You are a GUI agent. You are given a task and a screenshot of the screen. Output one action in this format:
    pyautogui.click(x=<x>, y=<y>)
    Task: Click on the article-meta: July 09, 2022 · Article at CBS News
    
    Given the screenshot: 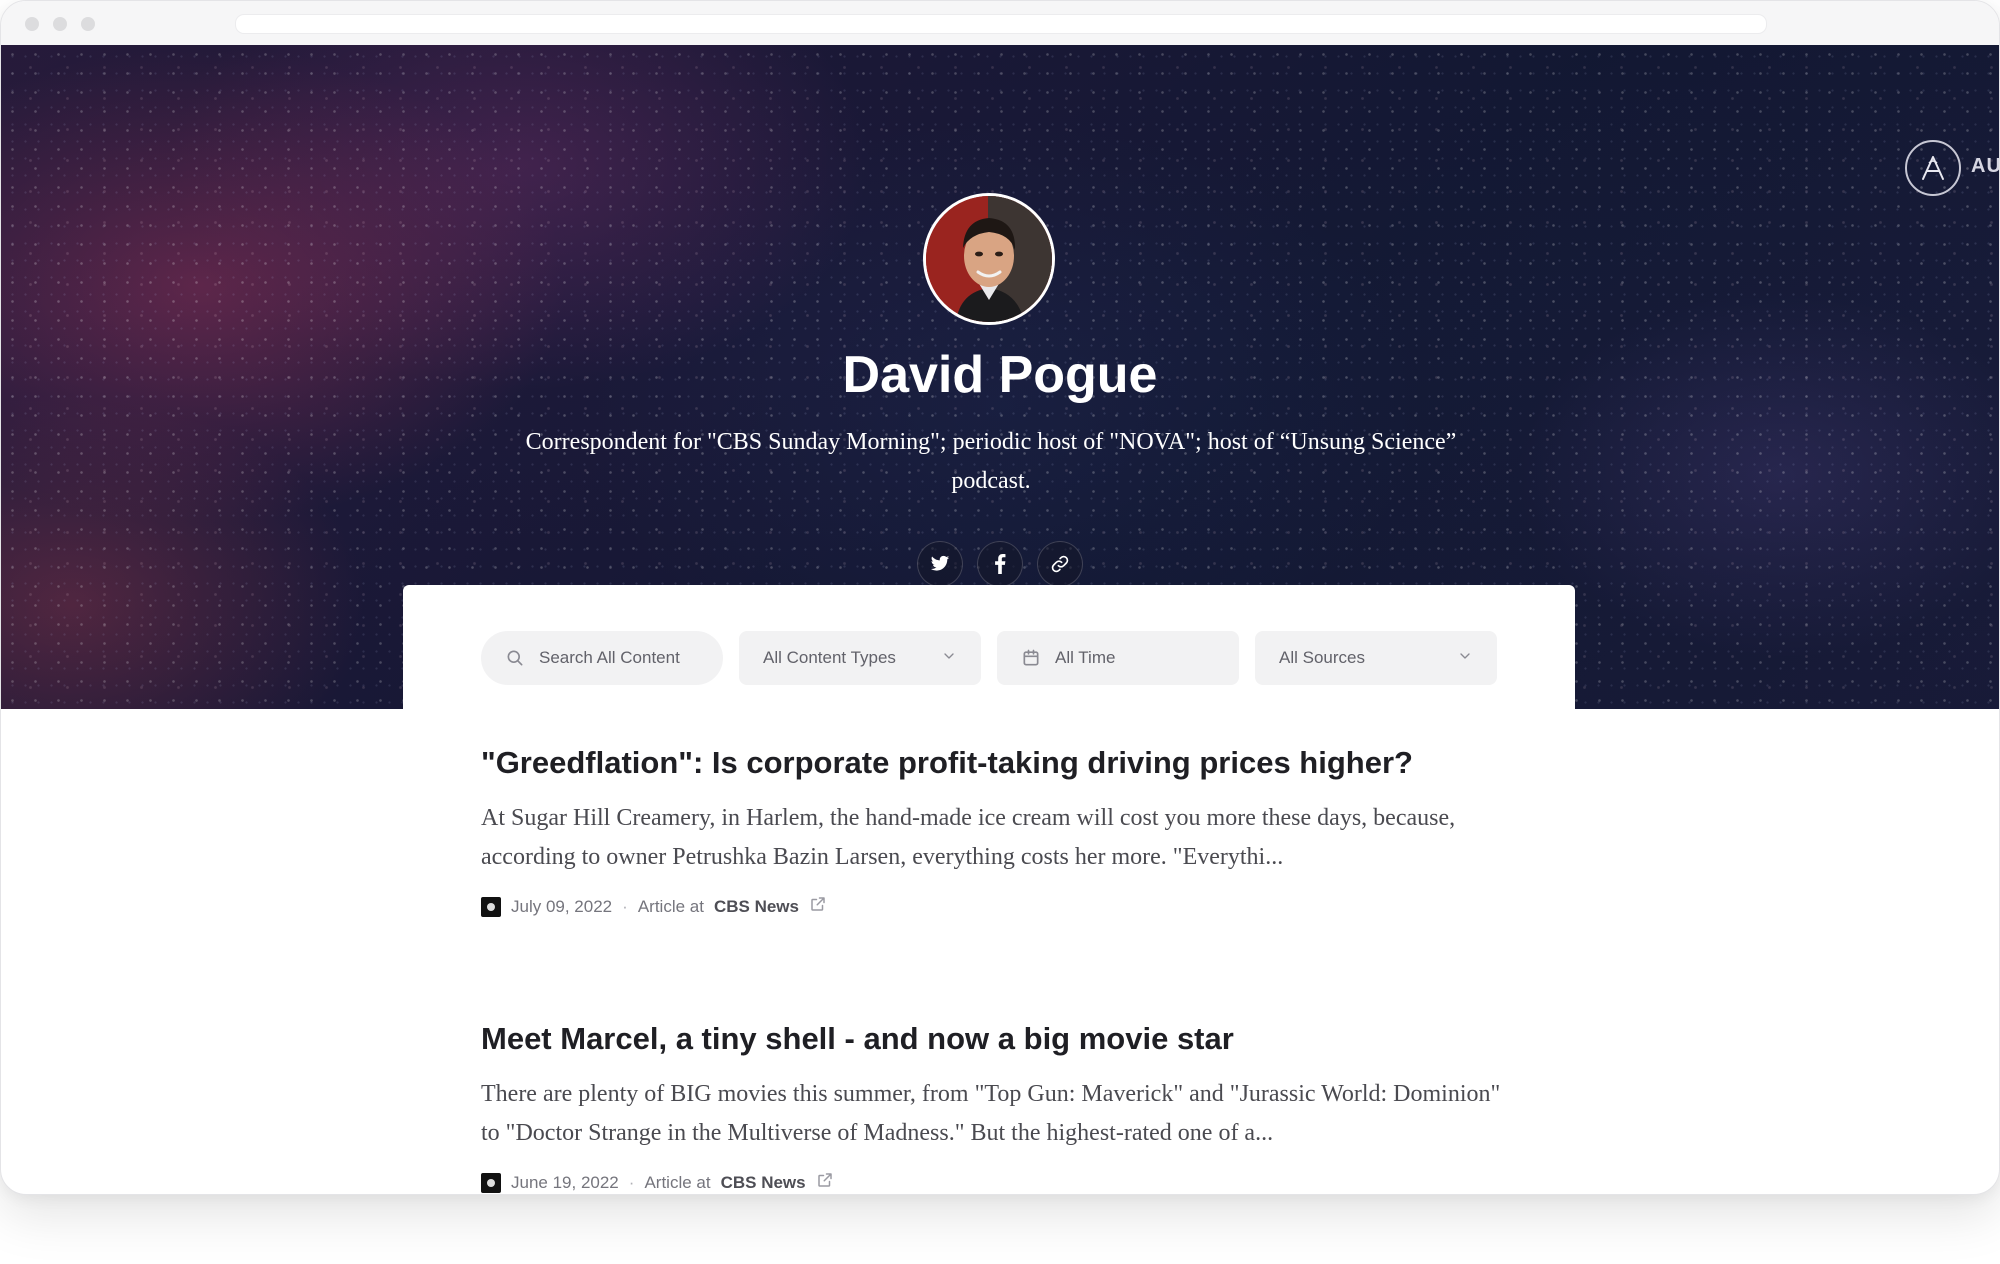 What is the action you would take?
    pyautogui.click(x=996, y=906)
    